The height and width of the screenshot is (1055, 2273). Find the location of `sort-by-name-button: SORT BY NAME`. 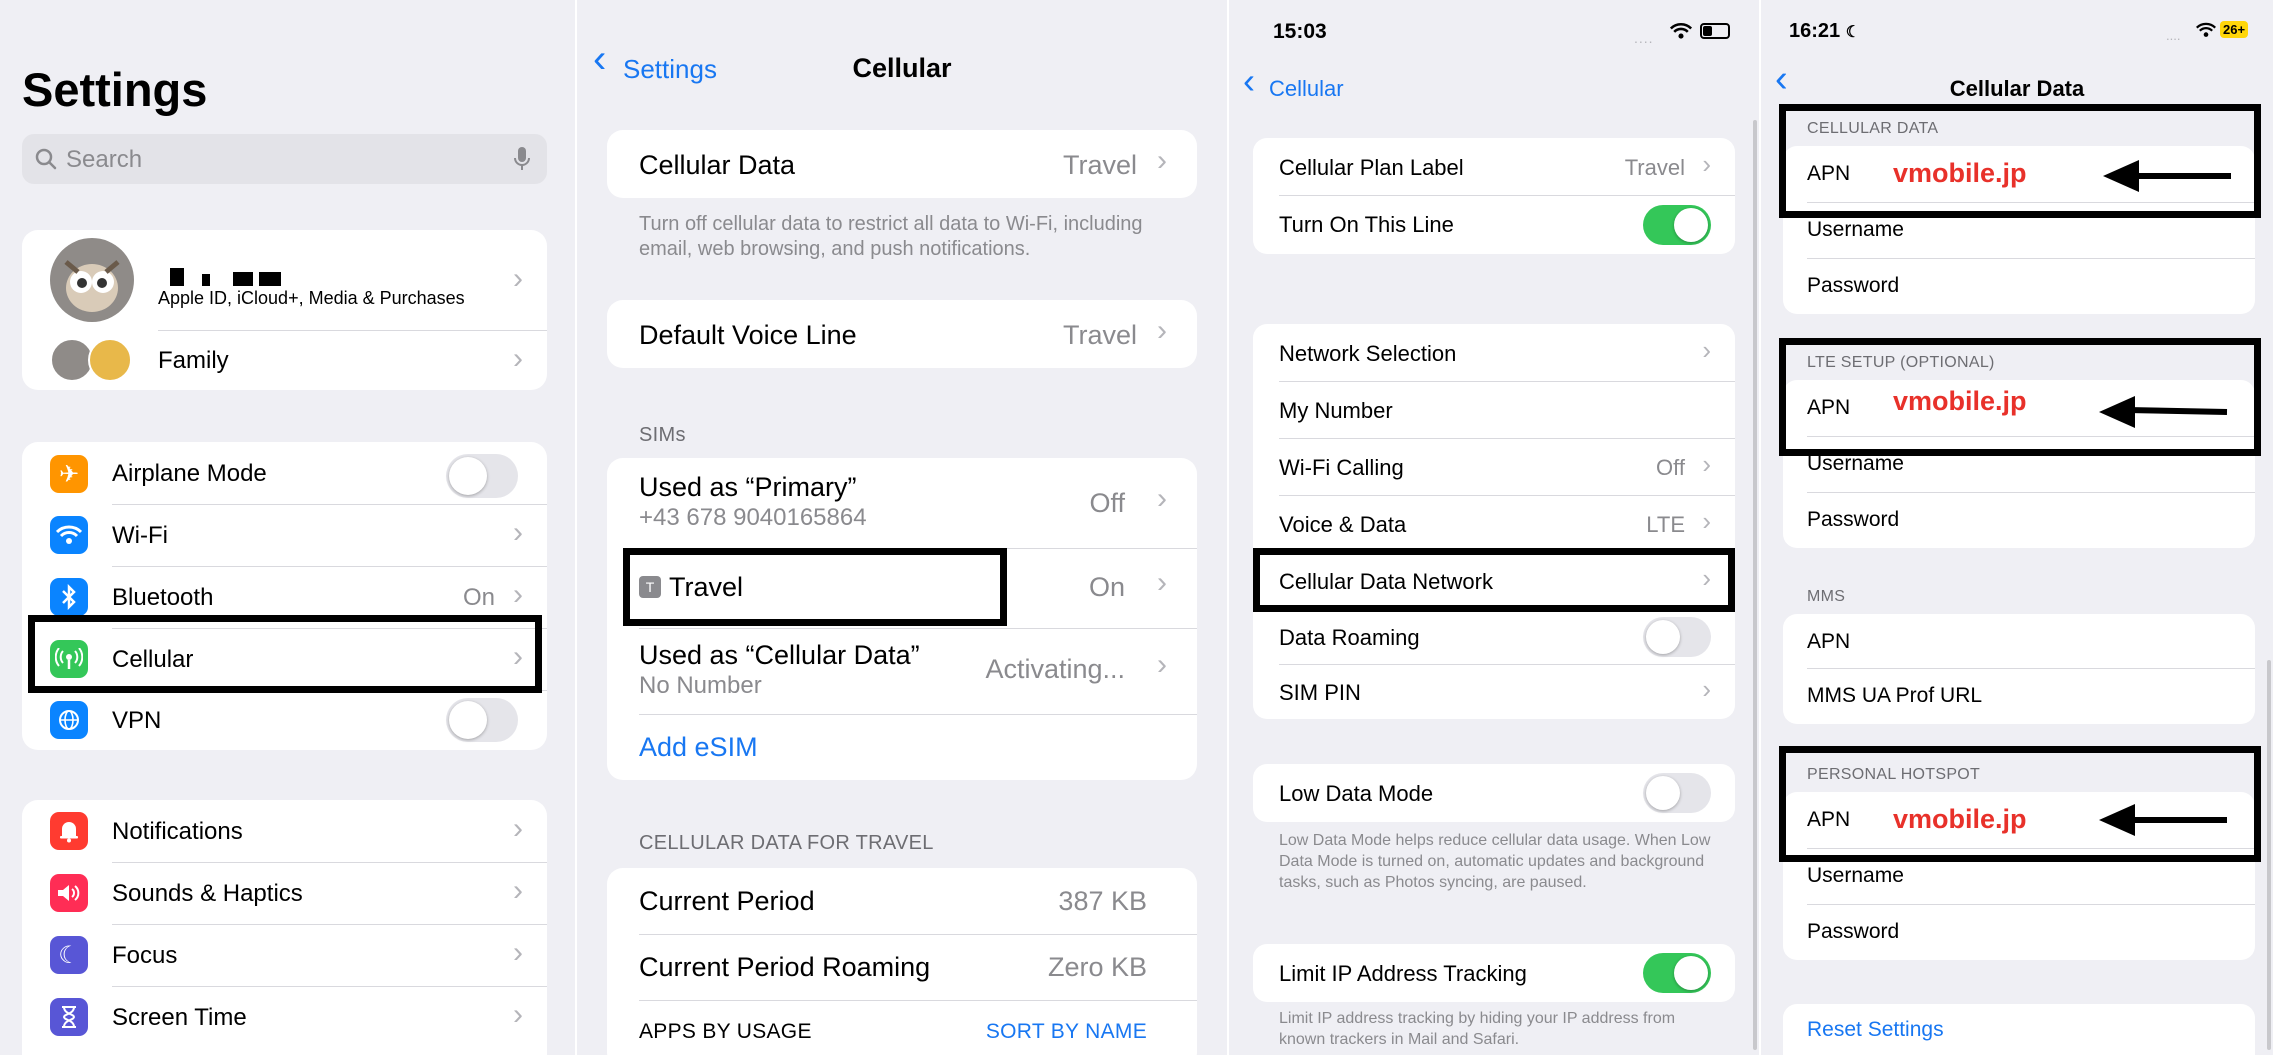

sort-by-name-button: SORT BY NAME is located at coordinates (1066, 1032).